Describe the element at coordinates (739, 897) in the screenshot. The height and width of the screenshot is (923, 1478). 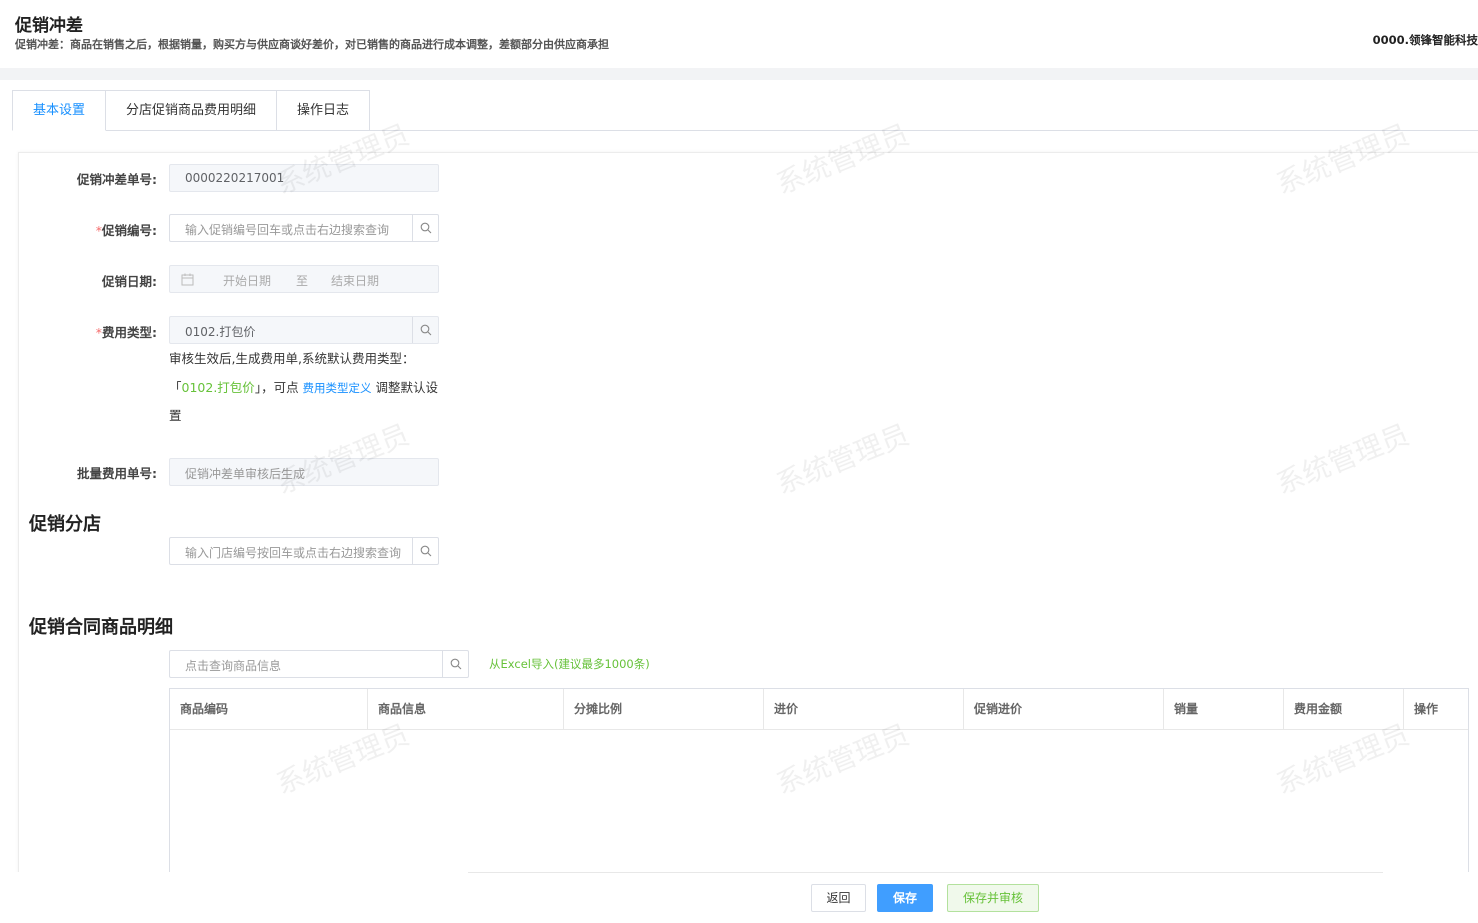
I see `footer-bar: 返回 保存 保存并审核` at that location.